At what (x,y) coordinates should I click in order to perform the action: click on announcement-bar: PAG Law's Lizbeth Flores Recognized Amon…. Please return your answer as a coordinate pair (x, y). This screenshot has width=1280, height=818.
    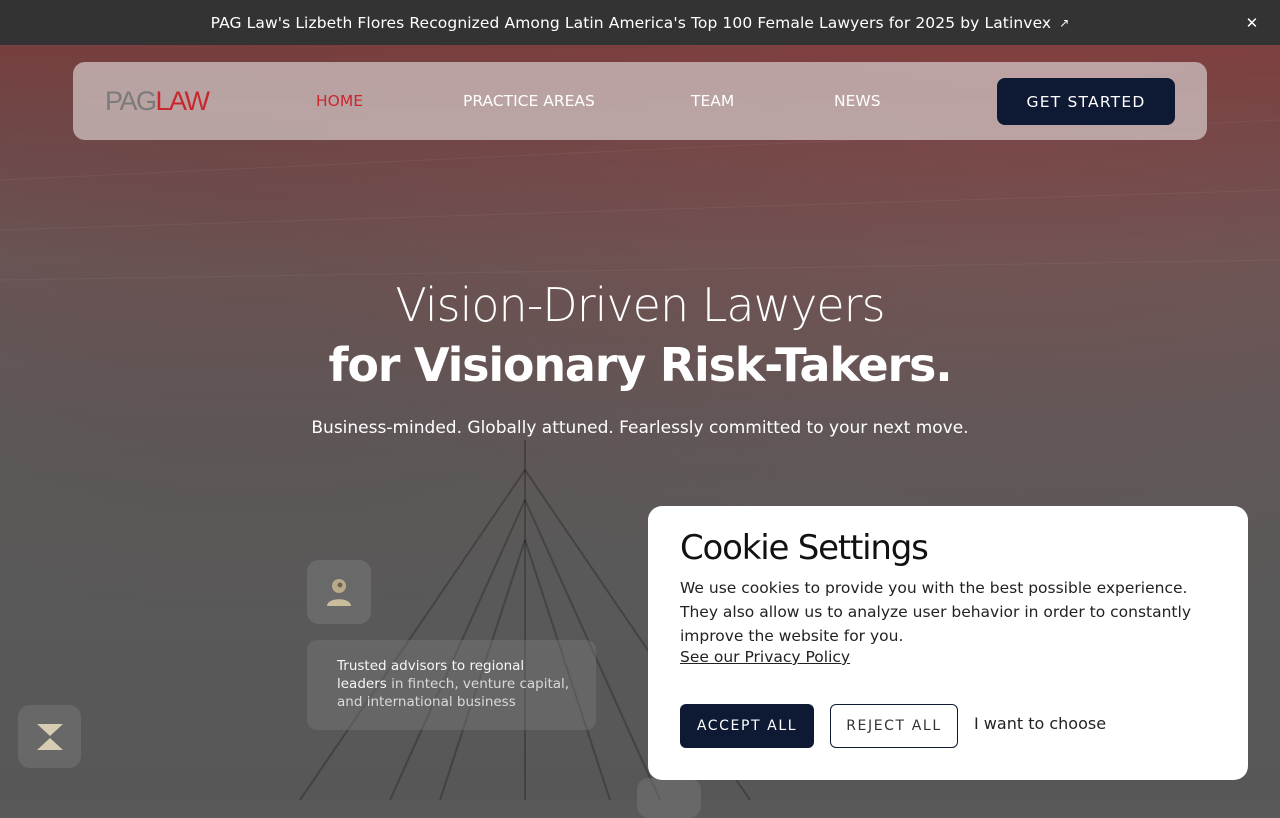
    Looking at the image, I should click on (640, 22).